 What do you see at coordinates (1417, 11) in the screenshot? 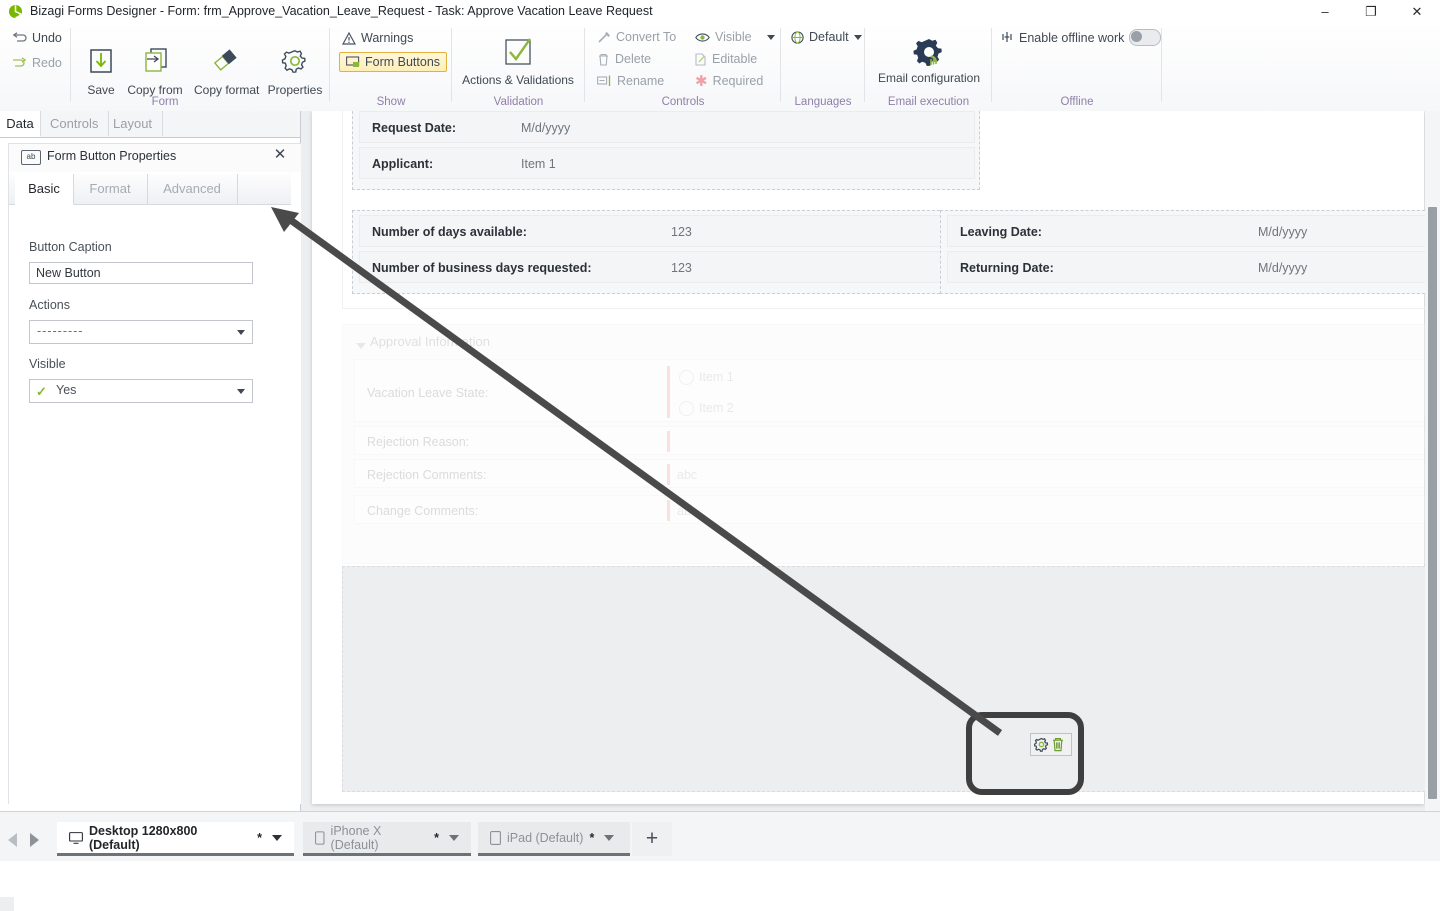
I see `close-button: ✕` at bounding box center [1417, 11].